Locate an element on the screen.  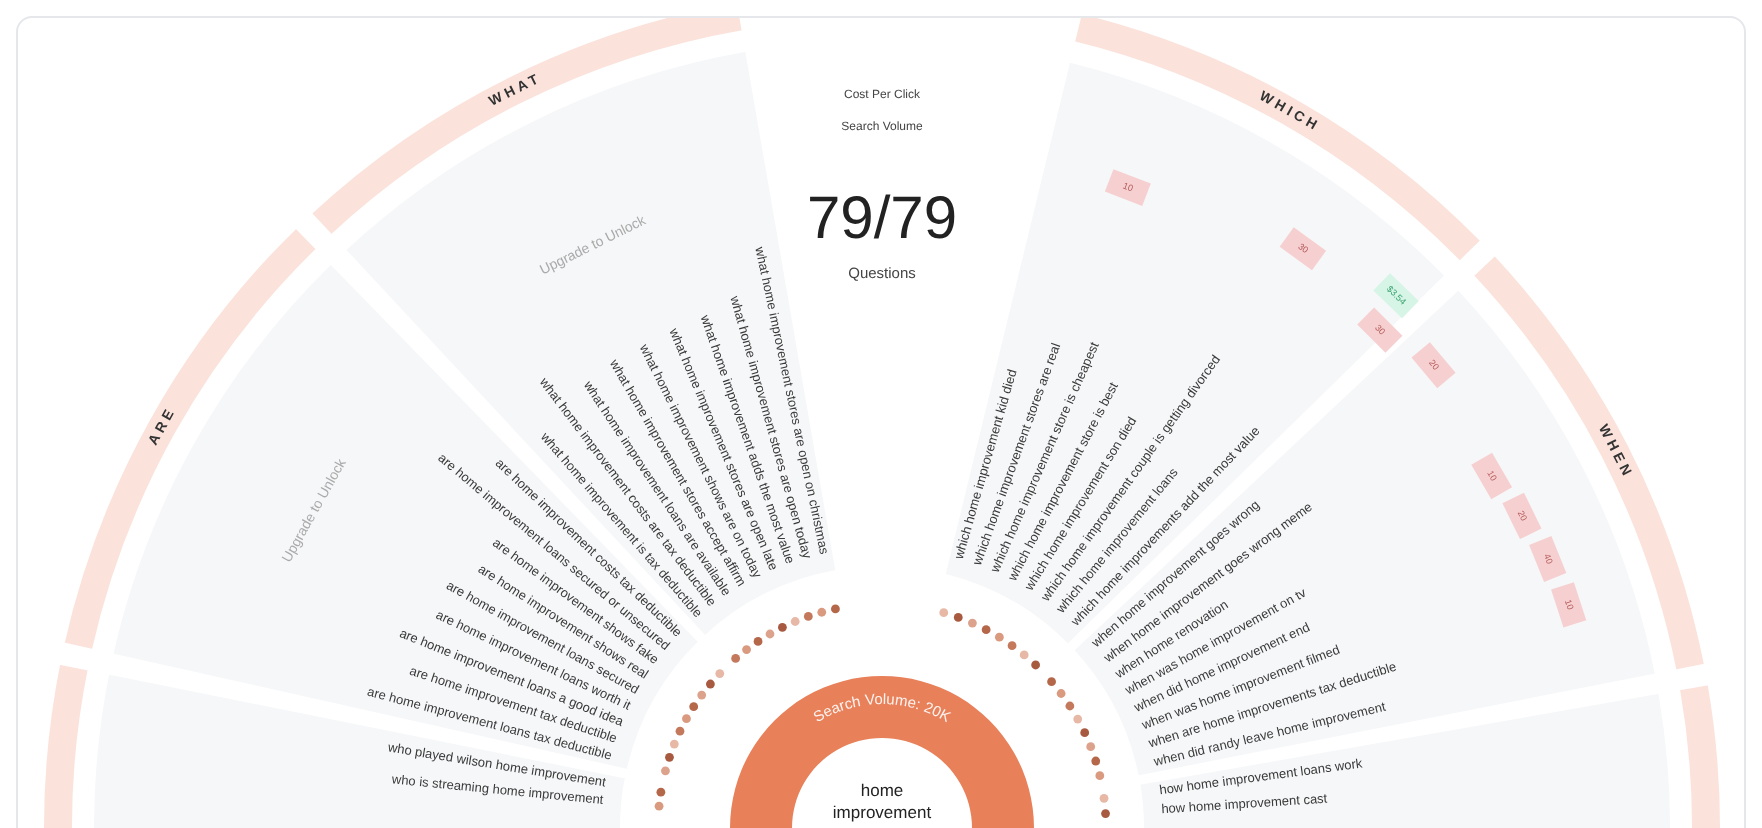
keyword-text: improvement is located at coordinates (882, 812).